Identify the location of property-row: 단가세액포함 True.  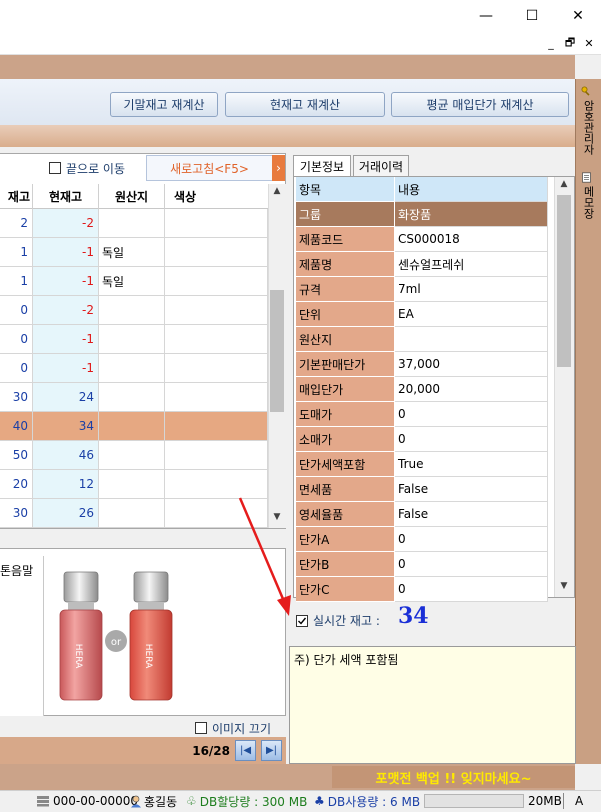
(422, 464).